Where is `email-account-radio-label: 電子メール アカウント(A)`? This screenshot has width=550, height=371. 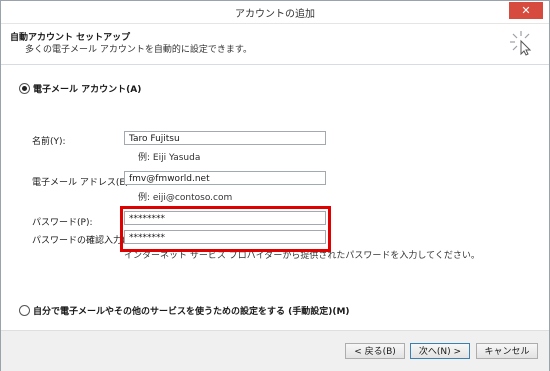 email-account-radio-label: 電子メール アカウント(A) is located at coordinates (87, 88).